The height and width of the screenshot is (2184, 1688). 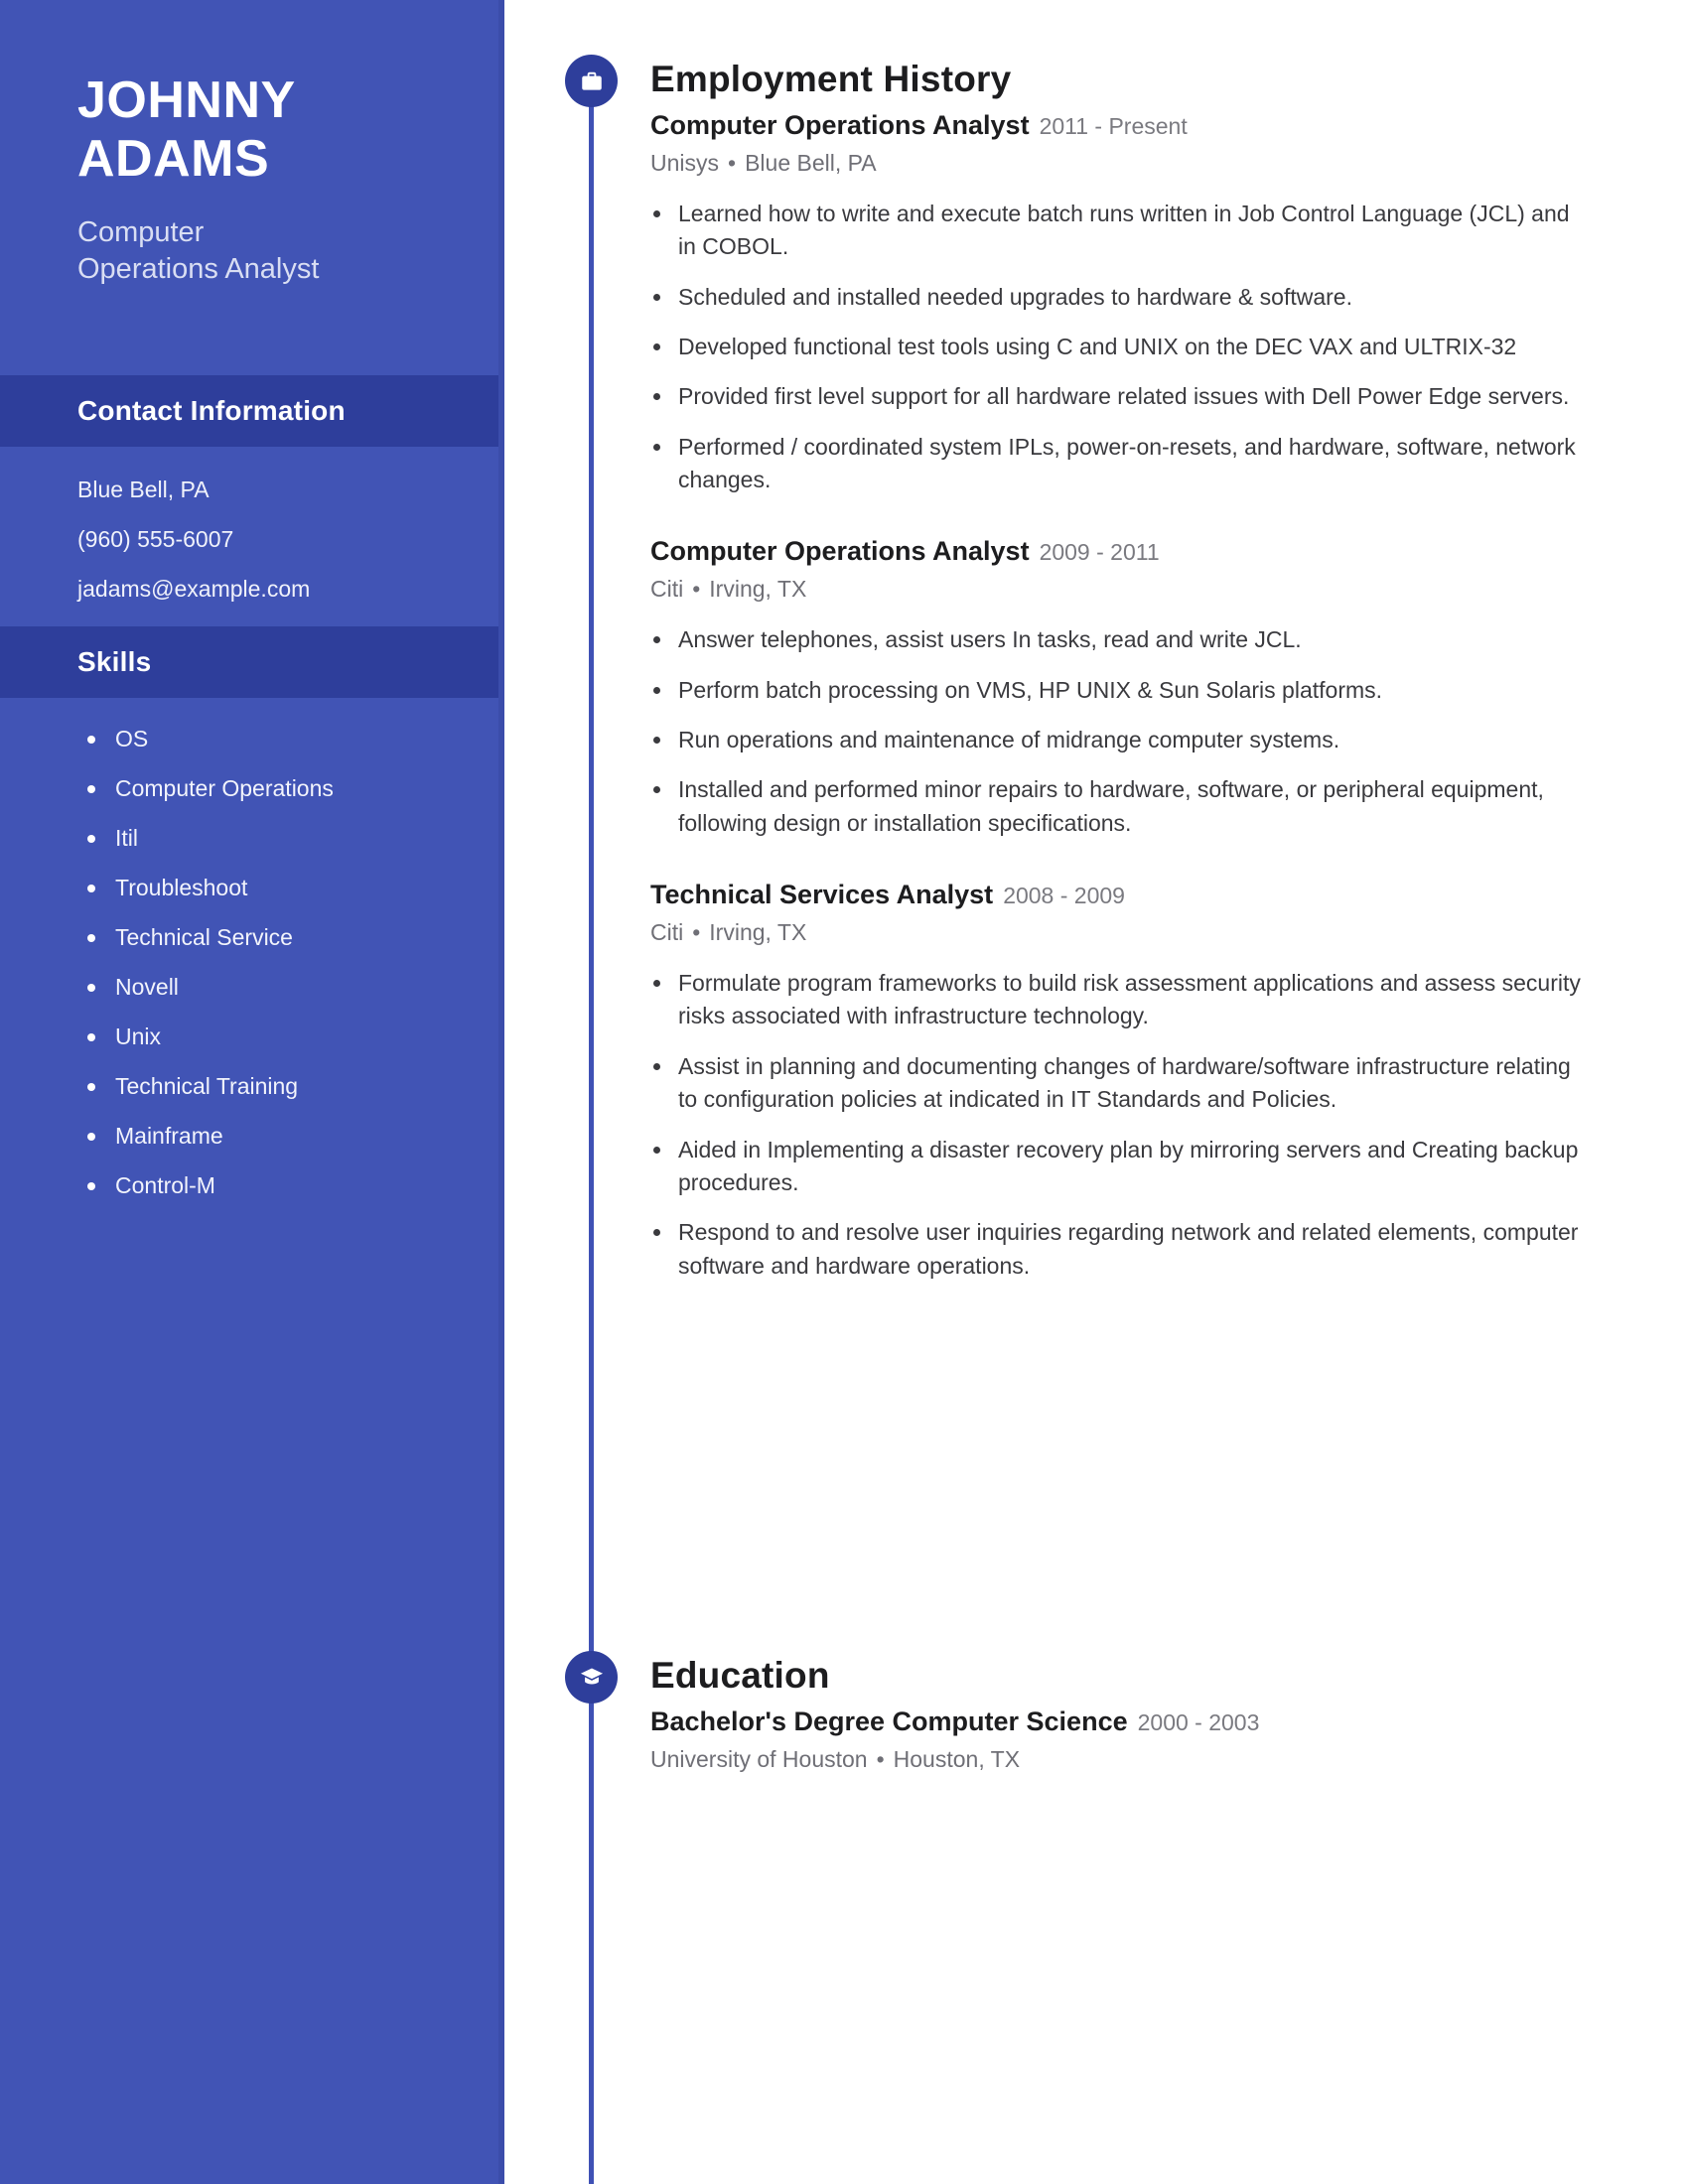 What do you see at coordinates (261, 539) in the screenshot?
I see `contact-phone: (960) 555-6007` at bounding box center [261, 539].